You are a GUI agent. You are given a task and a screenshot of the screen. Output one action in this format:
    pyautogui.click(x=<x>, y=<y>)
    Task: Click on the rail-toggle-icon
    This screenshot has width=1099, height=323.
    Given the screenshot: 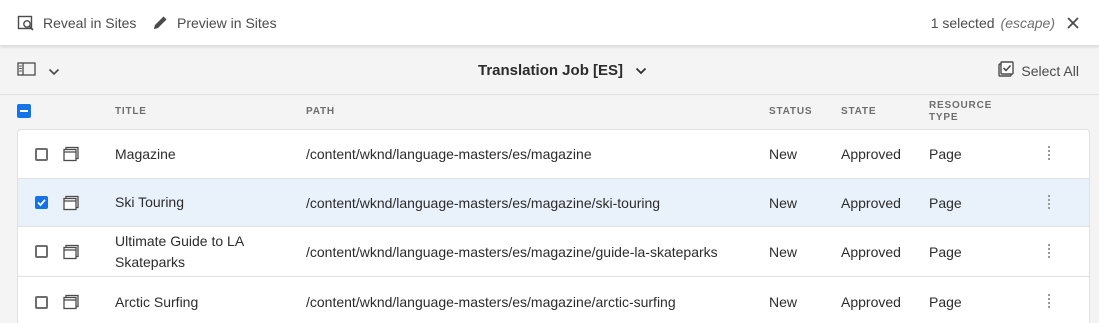 What is the action you would take?
    pyautogui.click(x=26, y=71)
    